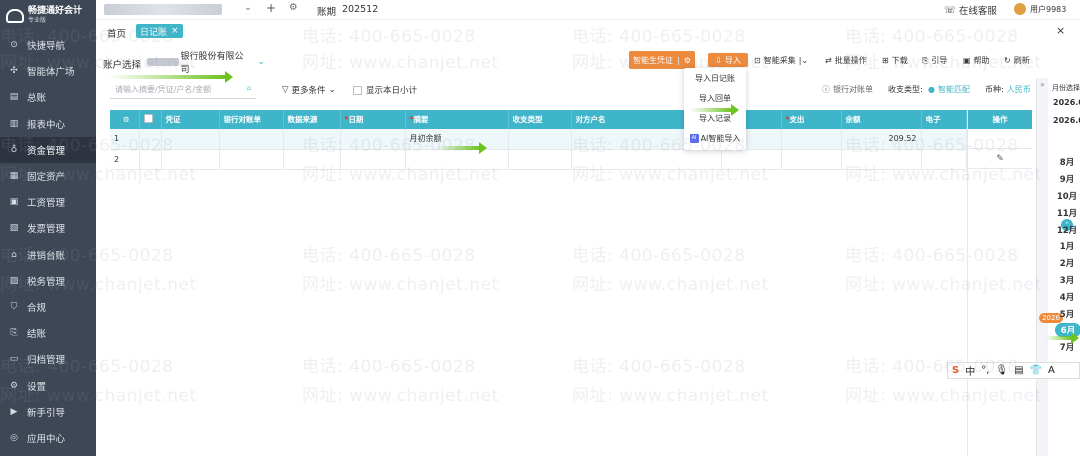 This screenshot has width=1080, height=456. I want to click on sidebar-item-quick-nav: ⊙ 快捷导航, so click(48, 45).